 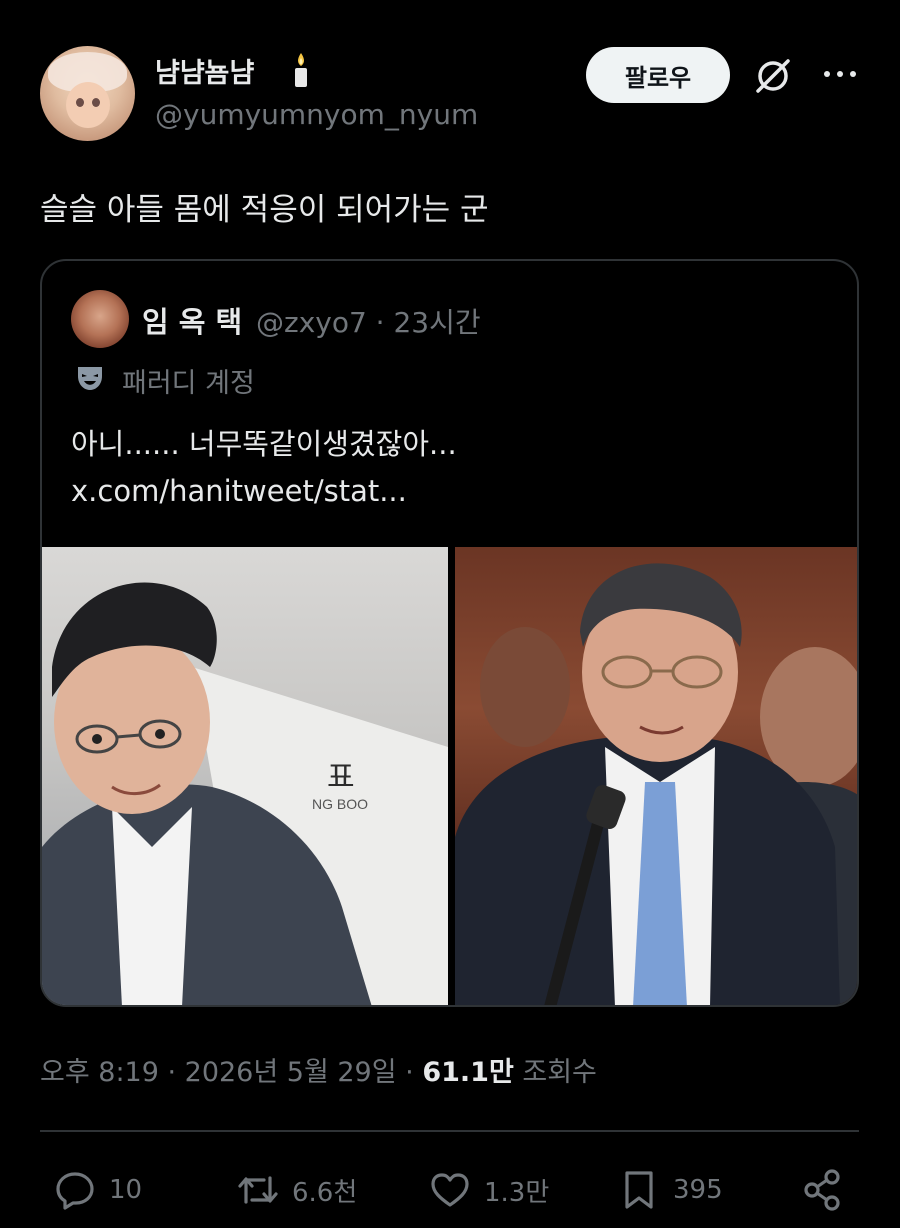 What do you see at coordinates (450, 1190) in the screenshot?
I see `heart-icon` at bounding box center [450, 1190].